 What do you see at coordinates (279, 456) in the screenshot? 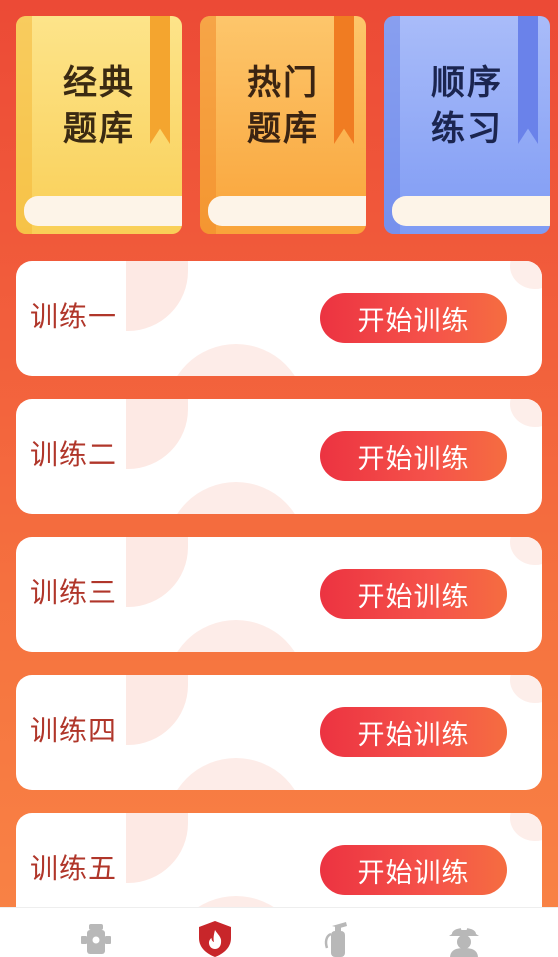
I see `training-card: 训练二 开始训练` at bounding box center [279, 456].